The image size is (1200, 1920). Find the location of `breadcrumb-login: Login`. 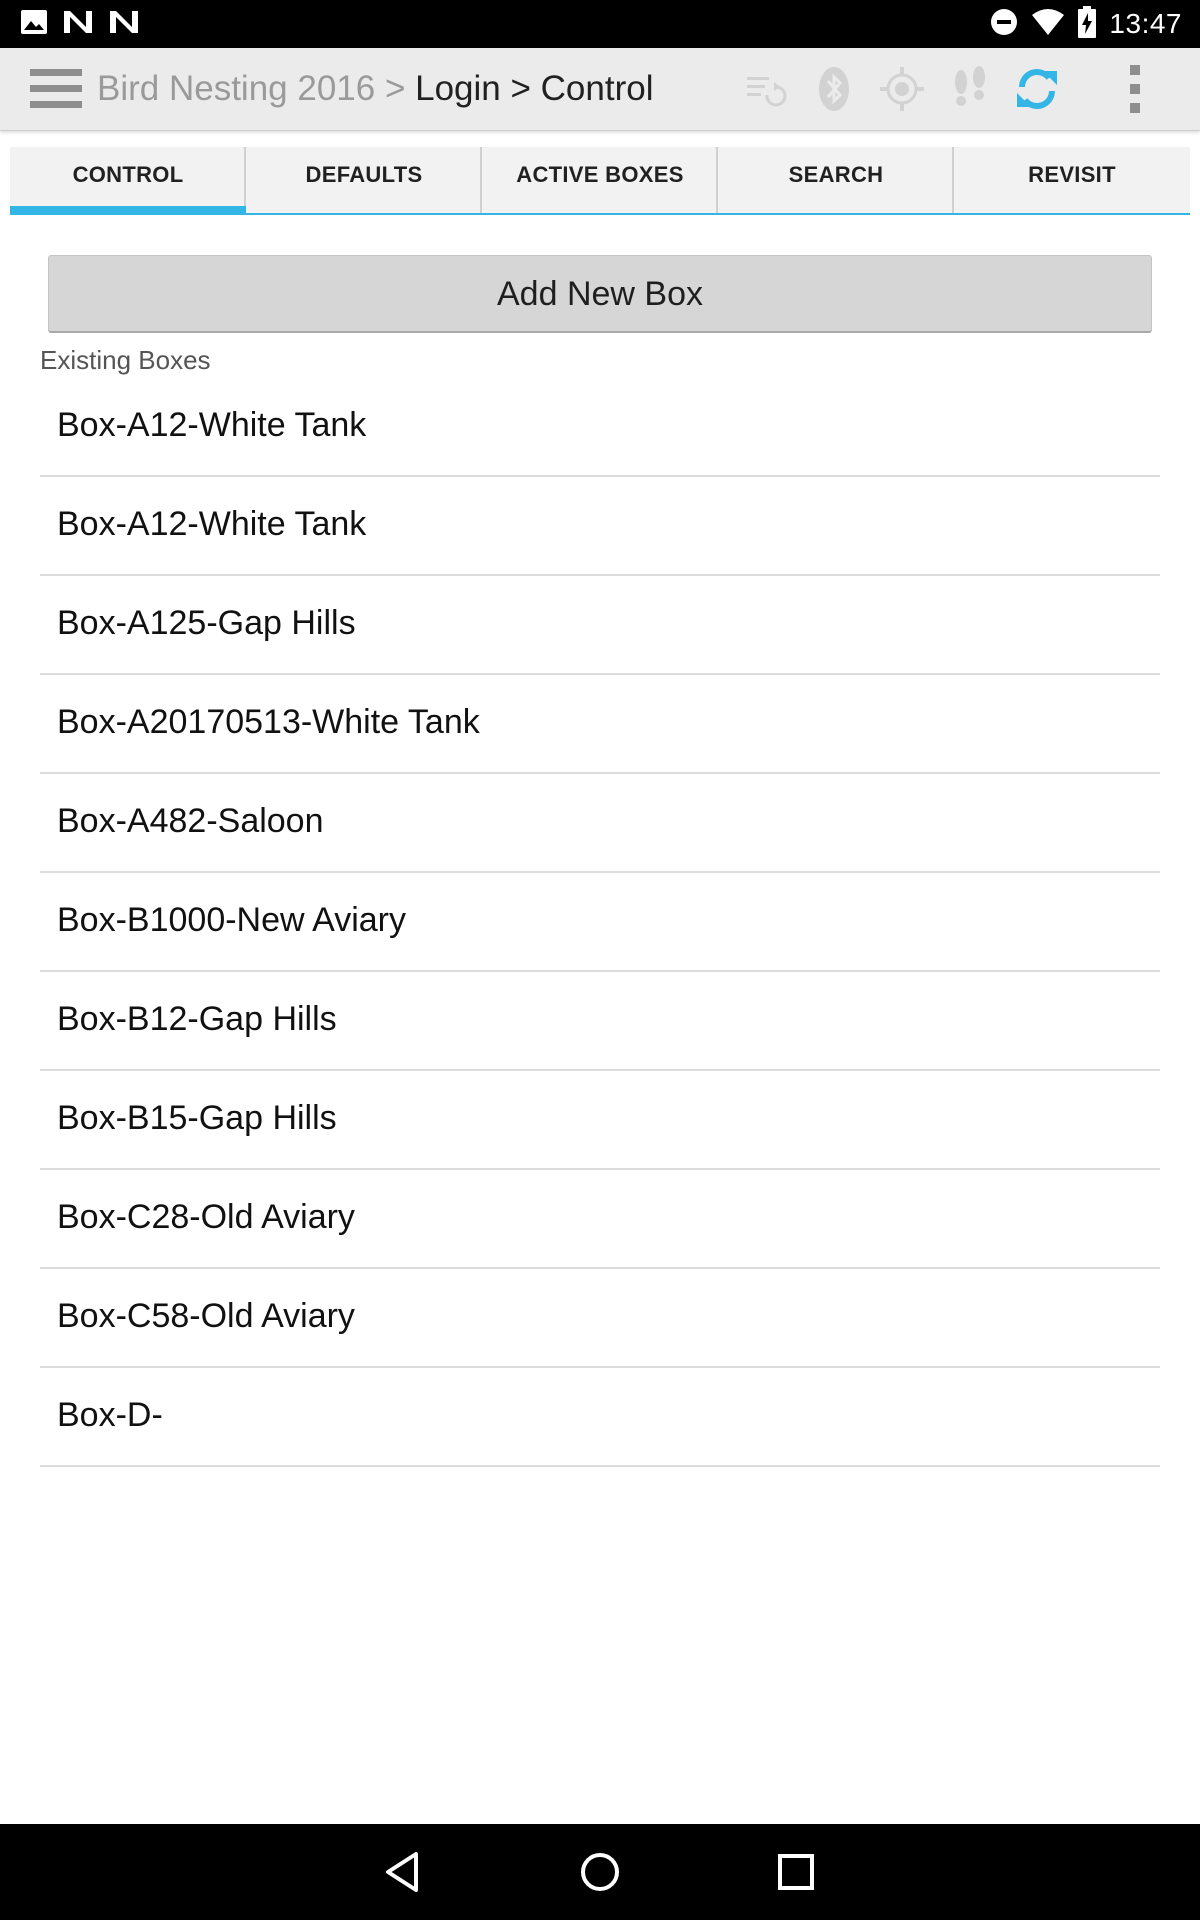

breadcrumb-login: Login is located at coordinates (458, 88).